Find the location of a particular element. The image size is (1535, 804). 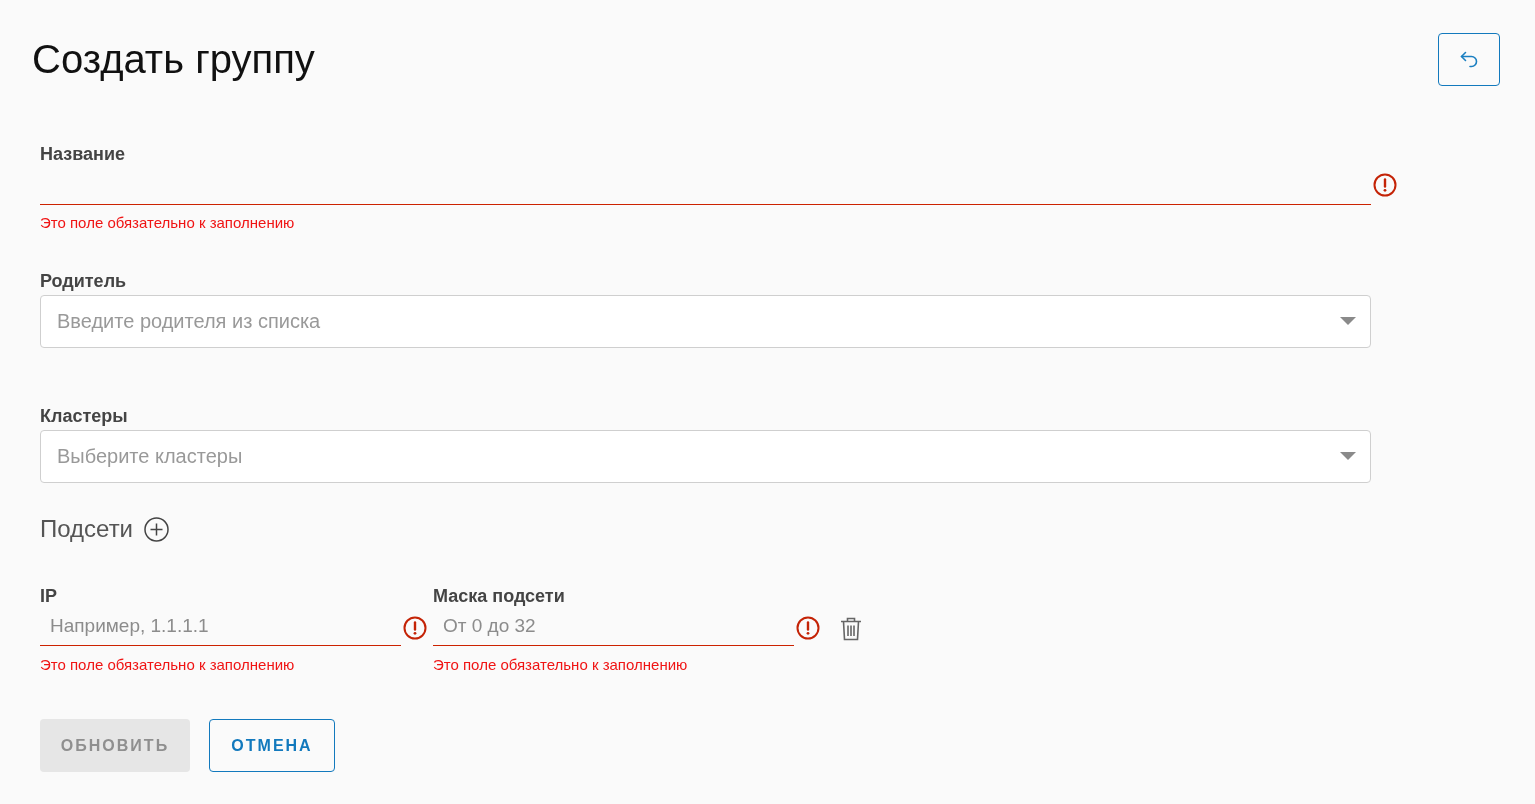

page-title: Создать группу is located at coordinates (173, 59).